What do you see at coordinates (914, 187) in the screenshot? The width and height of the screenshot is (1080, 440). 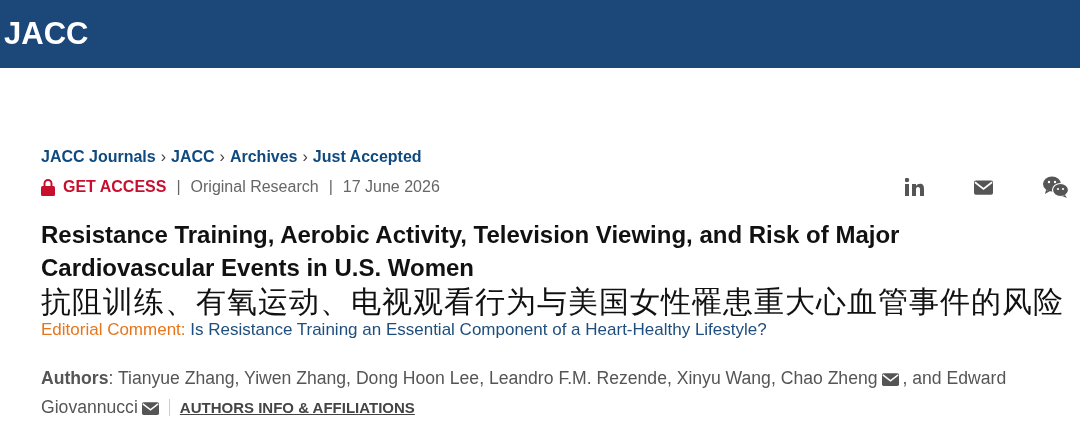 I see `linkedin-icon` at bounding box center [914, 187].